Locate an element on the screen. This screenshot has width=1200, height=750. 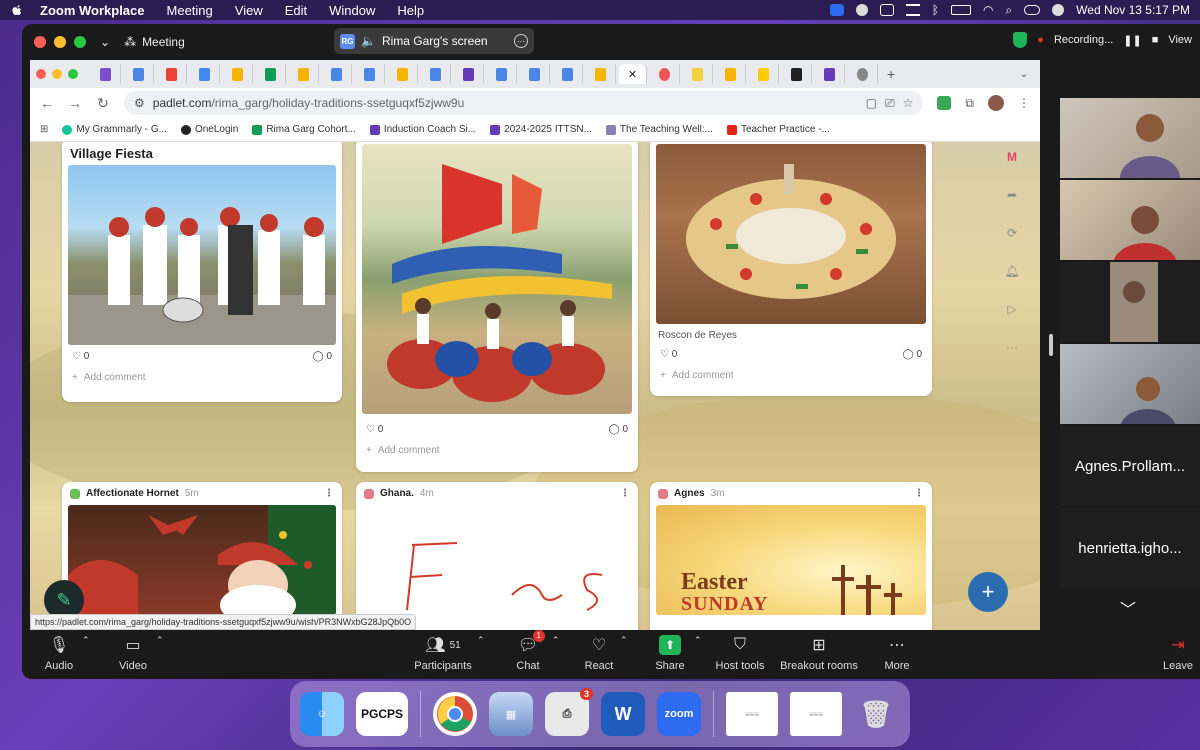
padlet-card: ♡ 0 ◯ 0 + Add comment is located at coordinates (497, 307).